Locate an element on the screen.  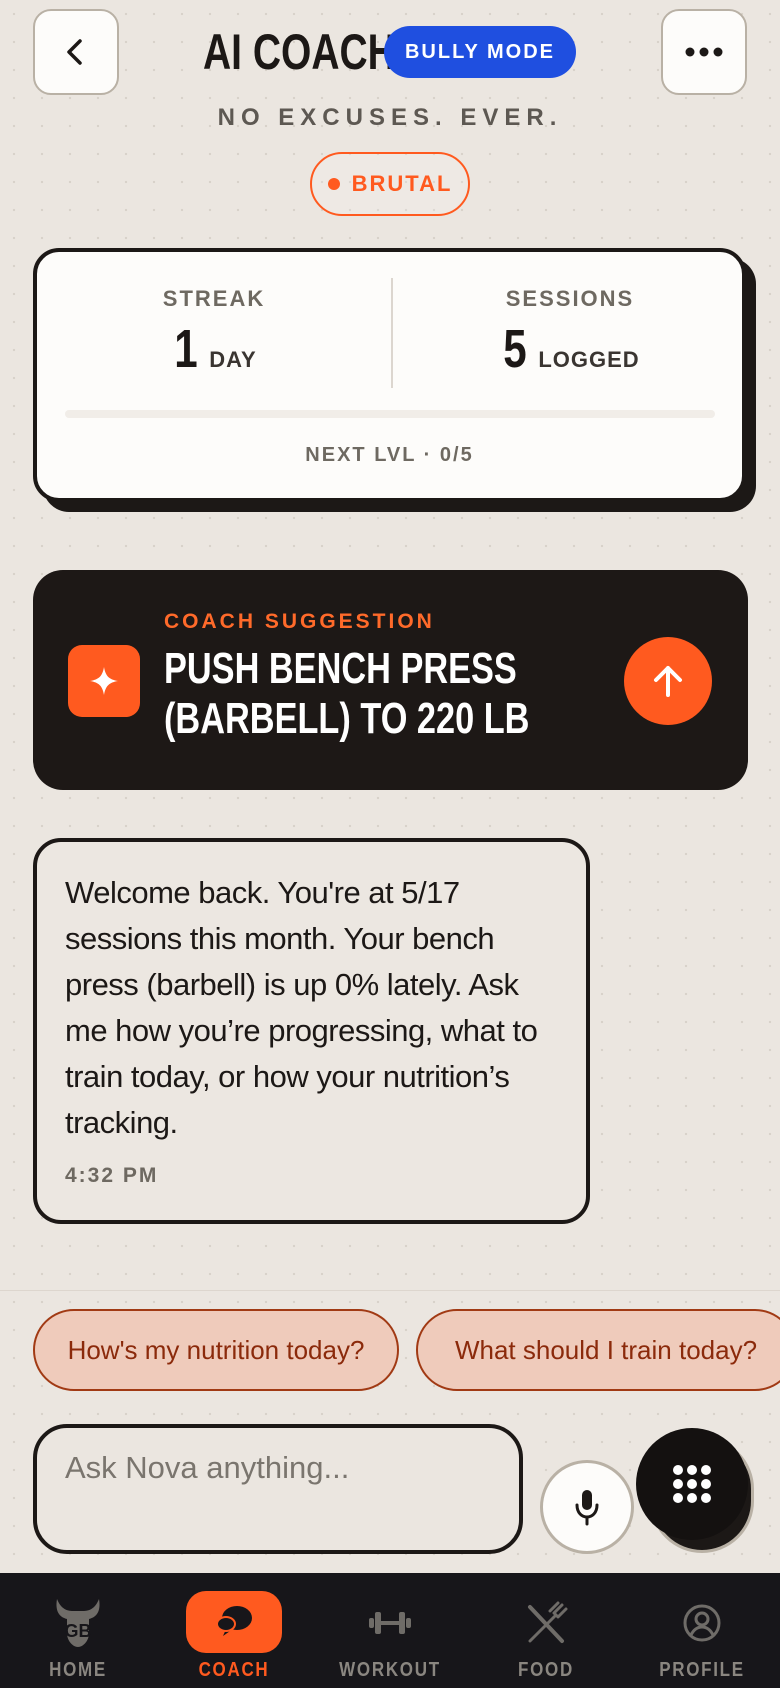
intensity-label: BRUTAL is located at coordinates (402, 183).